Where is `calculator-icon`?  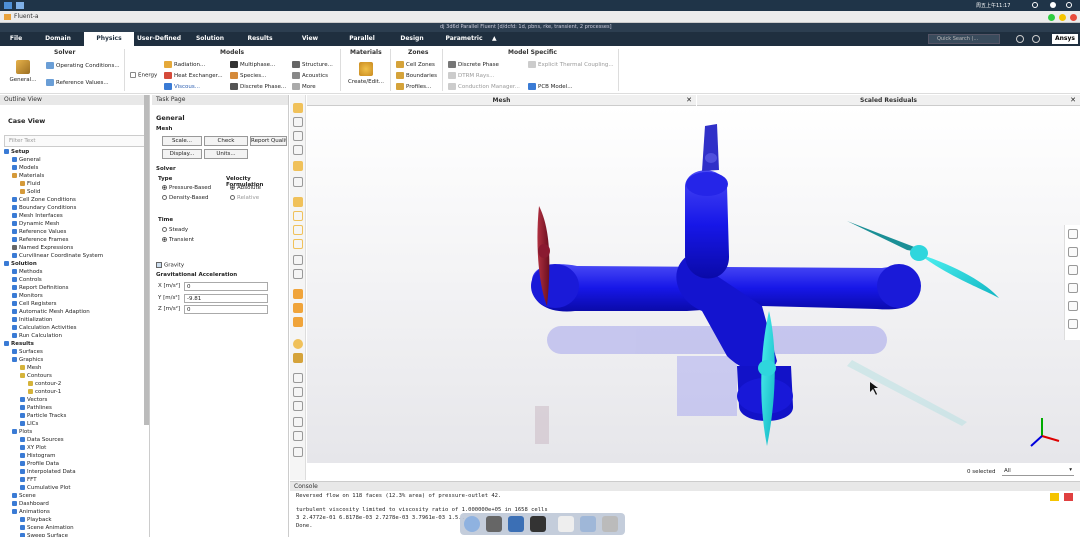
calculator-icon is located at coordinates (494, 524).